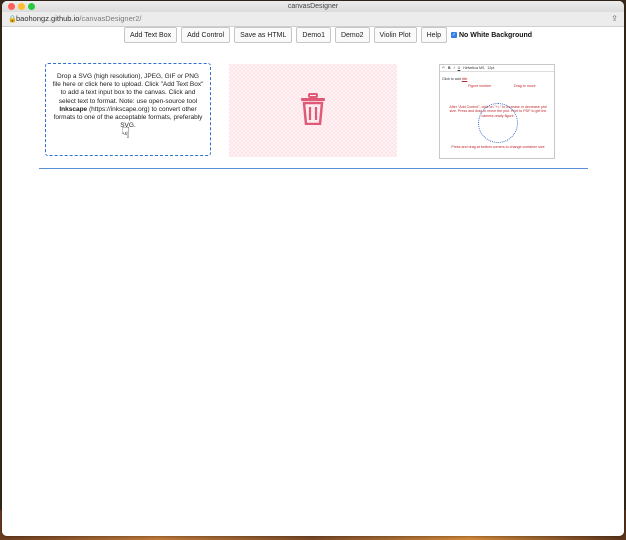 This screenshot has width=626, height=540. Describe the element at coordinates (454, 68) in the screenshot. I see `italic-icon: I` at that location.